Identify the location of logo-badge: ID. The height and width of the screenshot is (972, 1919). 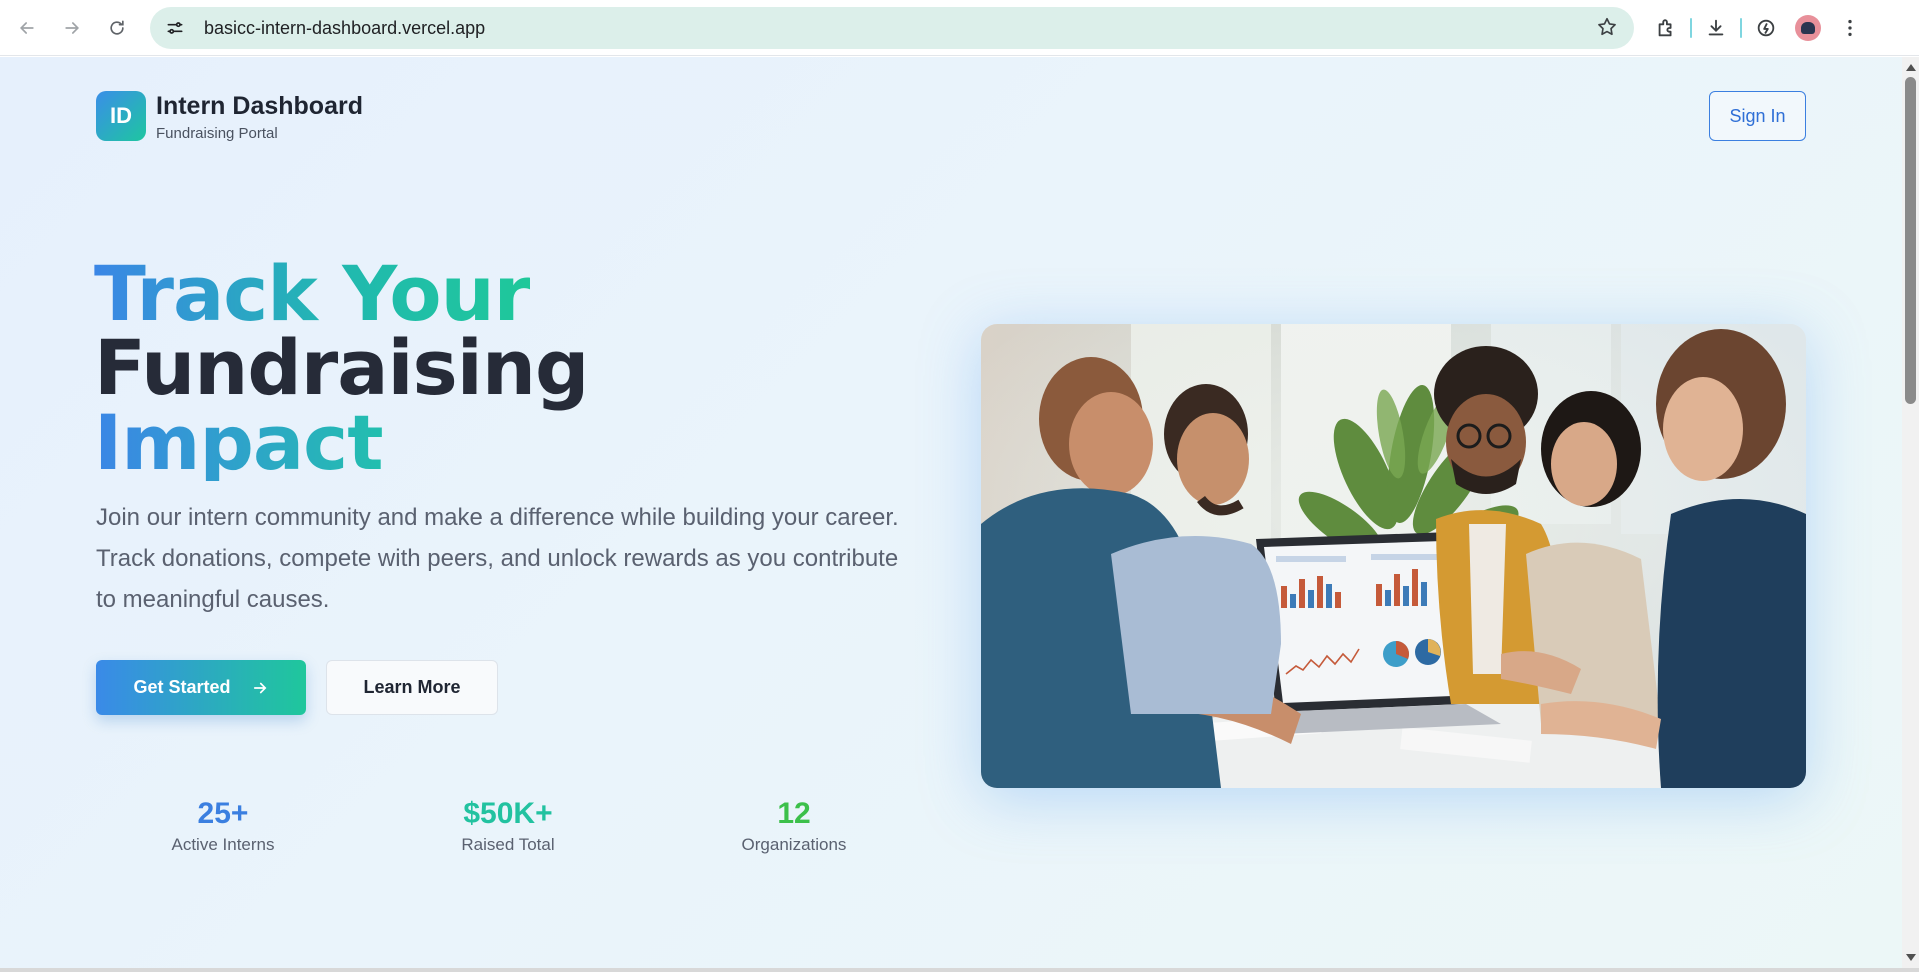
(121, 116).